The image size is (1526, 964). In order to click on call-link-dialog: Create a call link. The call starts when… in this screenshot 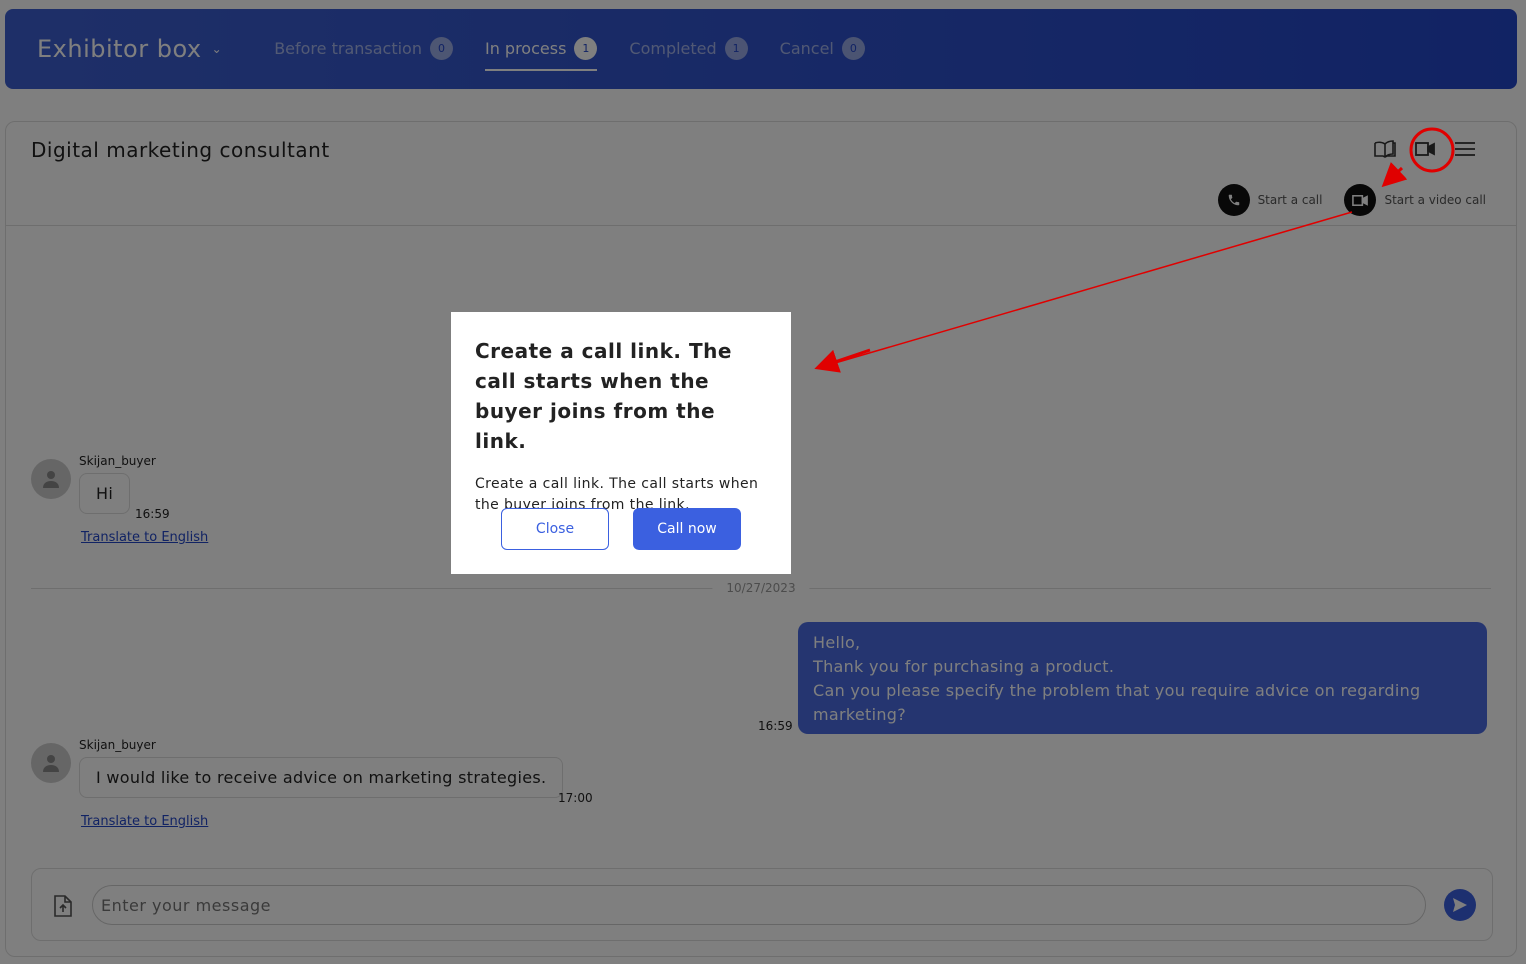, I will do `click(621, 443)`.